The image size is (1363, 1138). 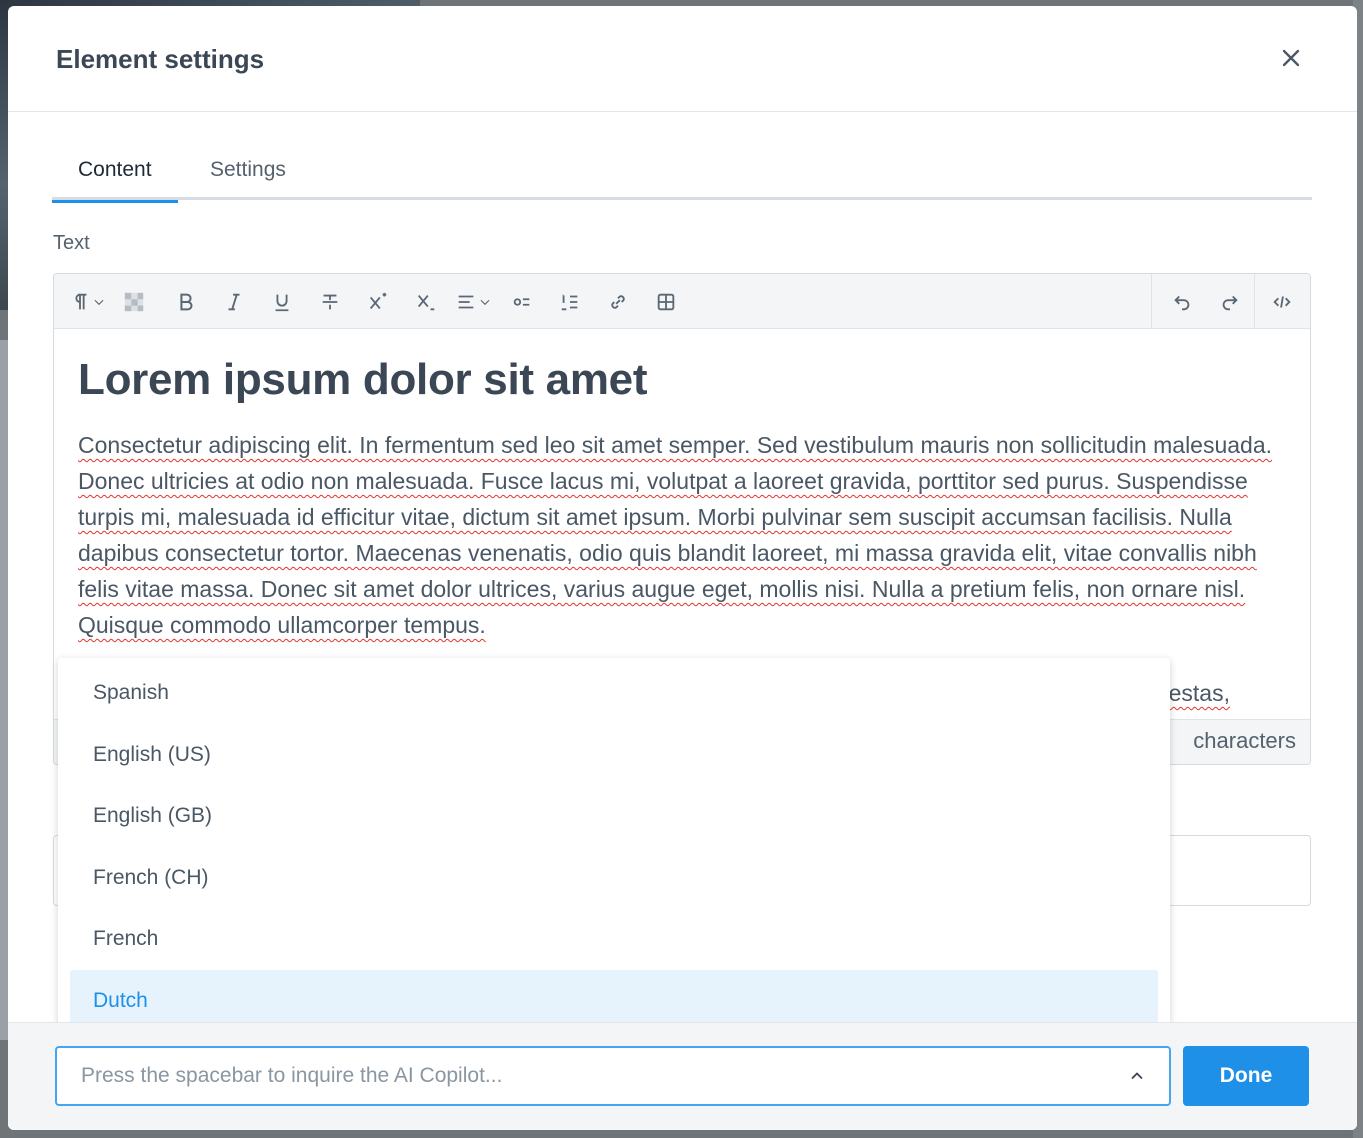 I want to click on link-icon, so click(x=618, y=302).